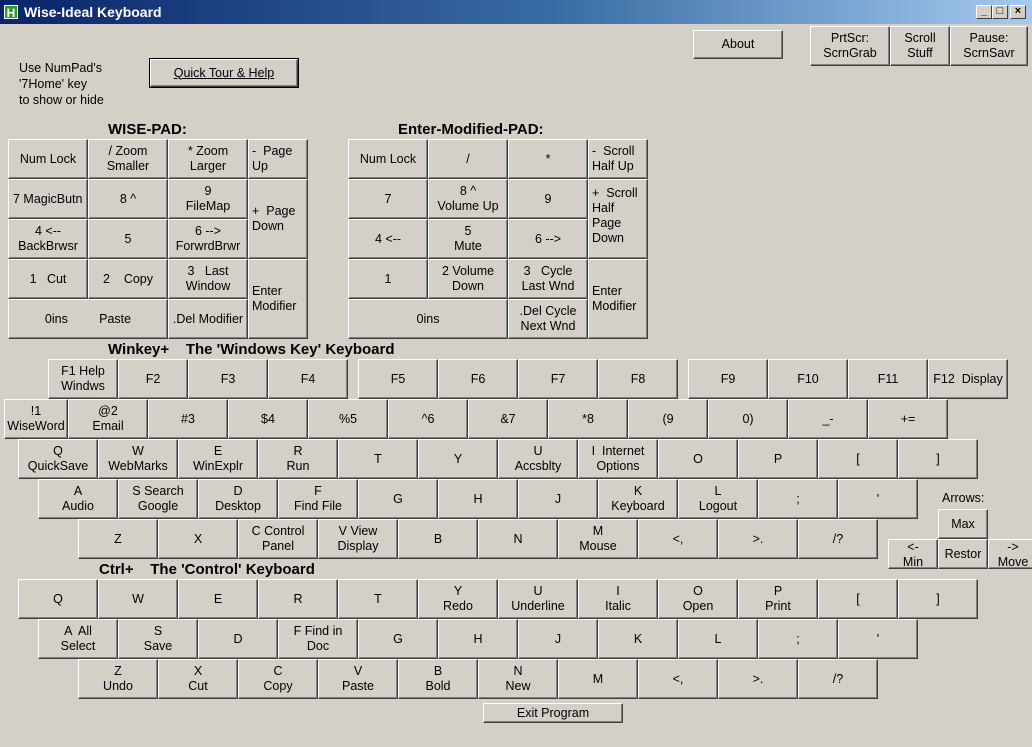 Image resolution: width=1032 pixels, height=747 pixels. What do you see at coordinates (278, 679) in the screenshot?
I see `ctrl-z-key-2: C Copy` at bounding box center [278, 679].